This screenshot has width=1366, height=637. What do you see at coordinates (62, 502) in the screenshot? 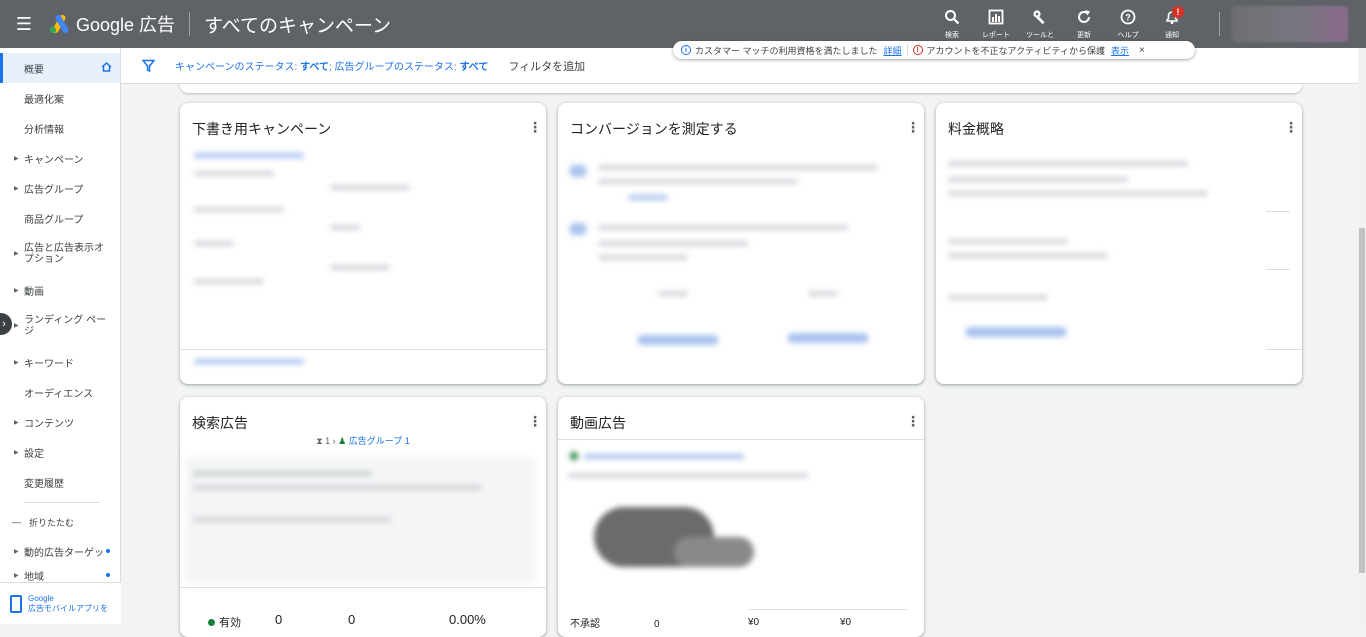
I see `sidebar-divider` at bounding box center [62, 502].